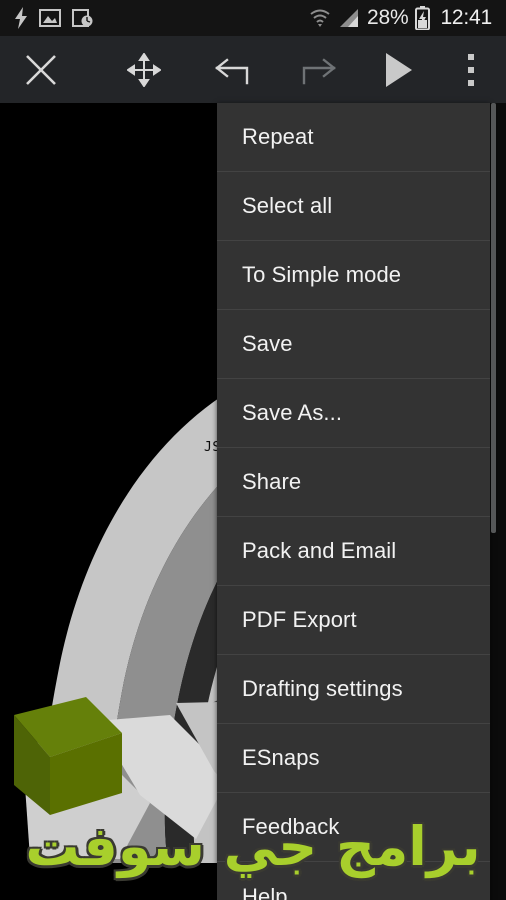 The image size is (506, 900). What do you see at coordinates (353, 758) in the screenshot?
I see `menu-item-esnaps: ESnaps` at bounding box center [353, 758].